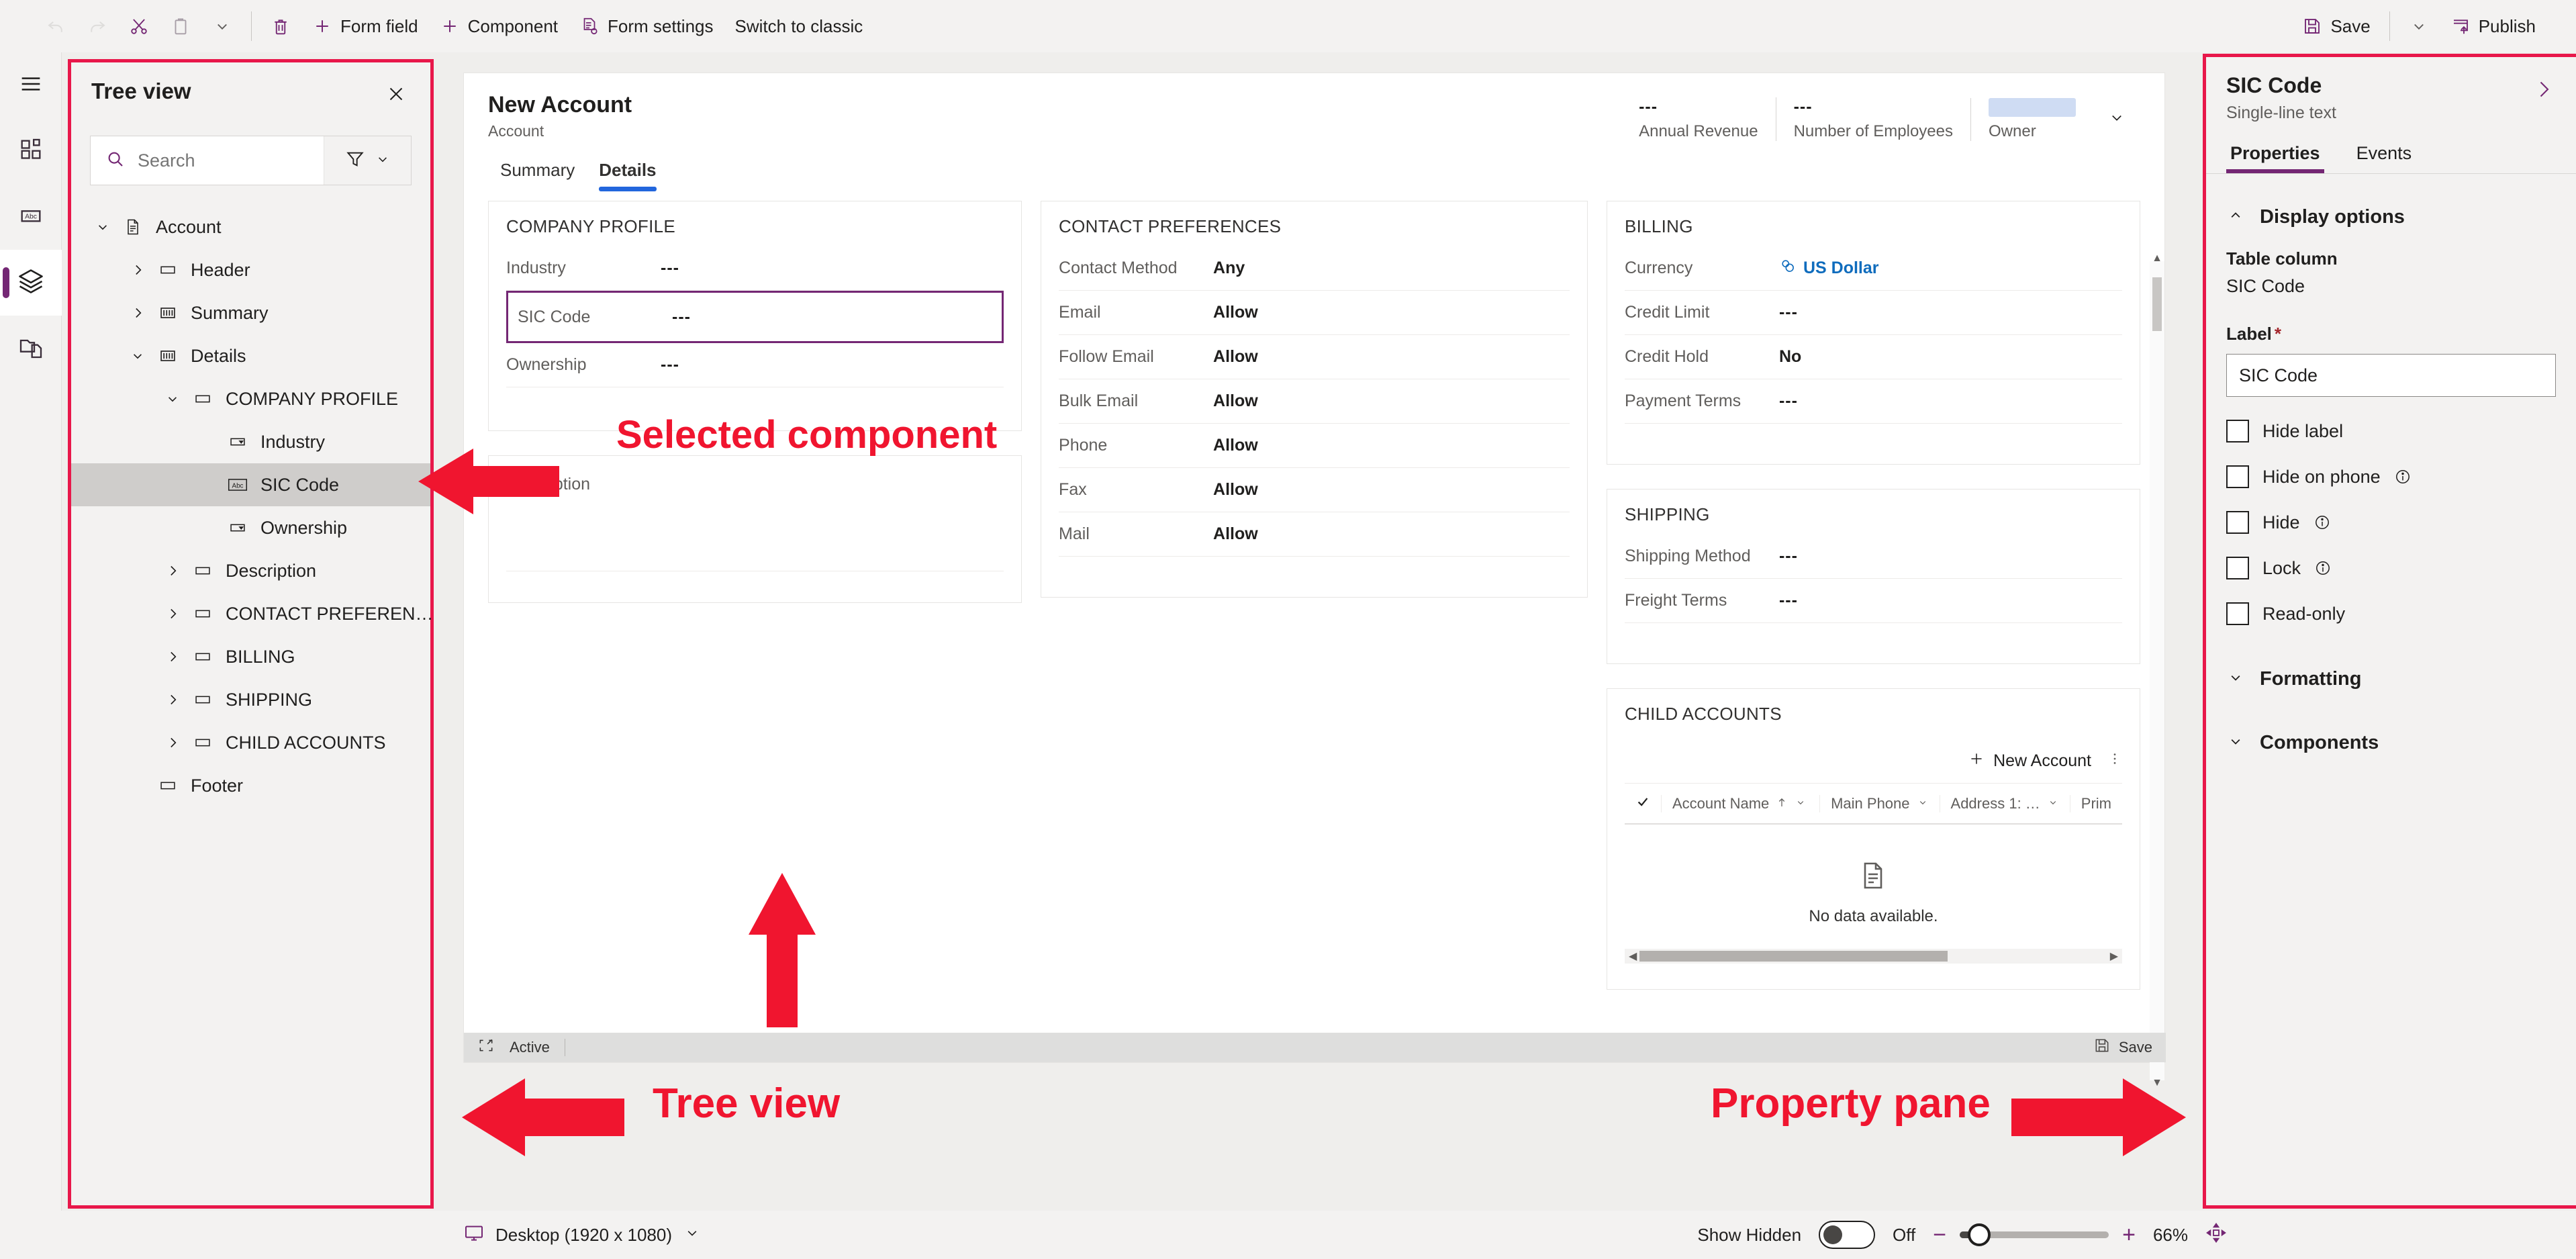 The image size is (2576, 1259). What do you see at coordinates (2157, 670) in the screenshot?
I see `canvas-vertical-scrollbar: ▲ ▼` at bounding box center [2157, 670].